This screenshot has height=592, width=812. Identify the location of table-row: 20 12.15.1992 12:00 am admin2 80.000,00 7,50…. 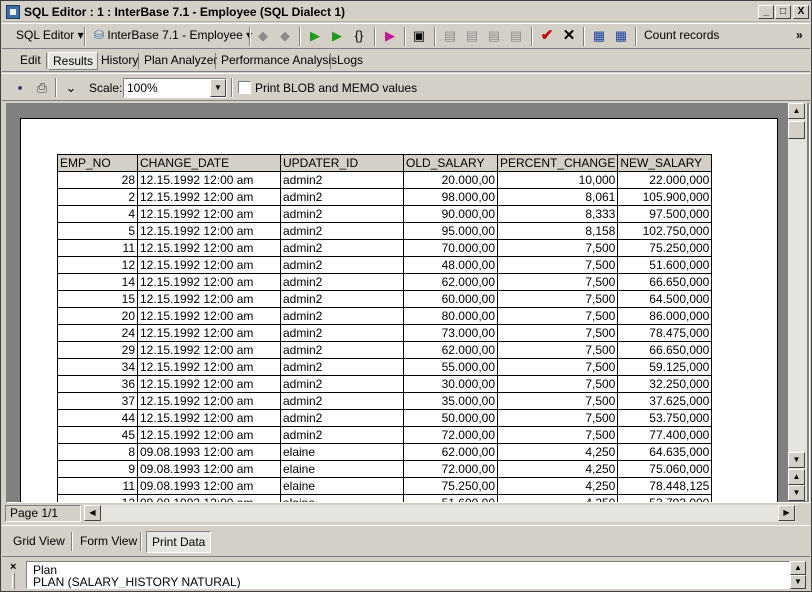
(385, 316).